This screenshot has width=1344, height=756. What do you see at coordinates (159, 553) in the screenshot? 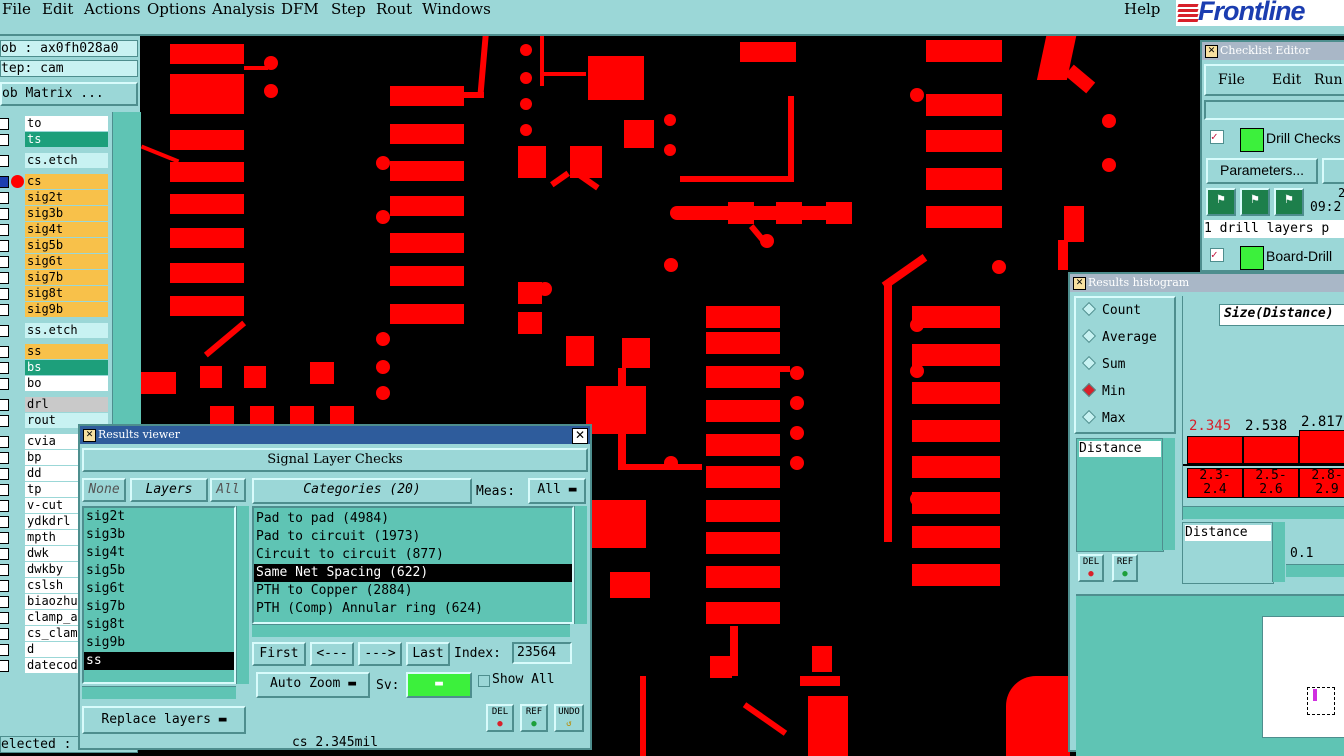
I see `result-layer-item: sig4t` at bounding box center [159, 553].